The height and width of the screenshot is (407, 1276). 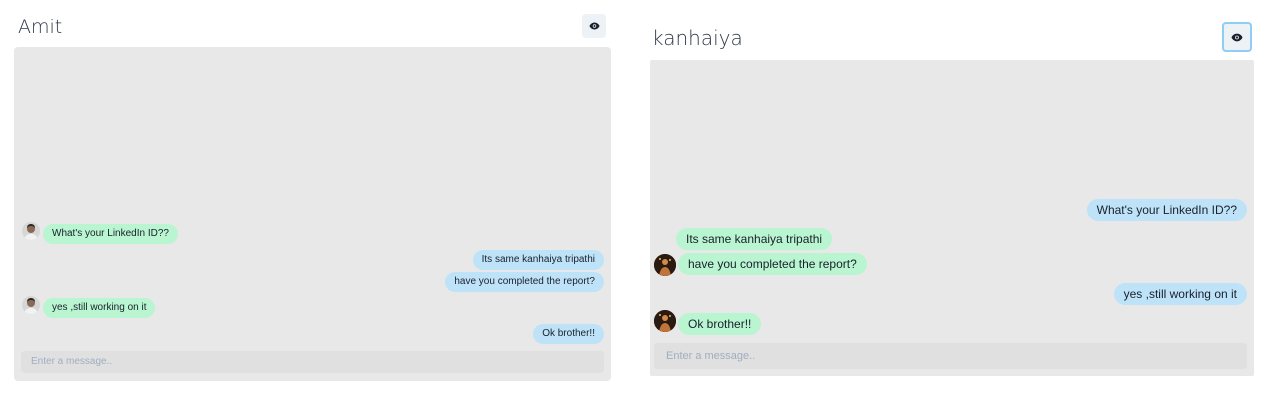 I want to click on chat-title: kanhaiya, so click(x=697, y=38).